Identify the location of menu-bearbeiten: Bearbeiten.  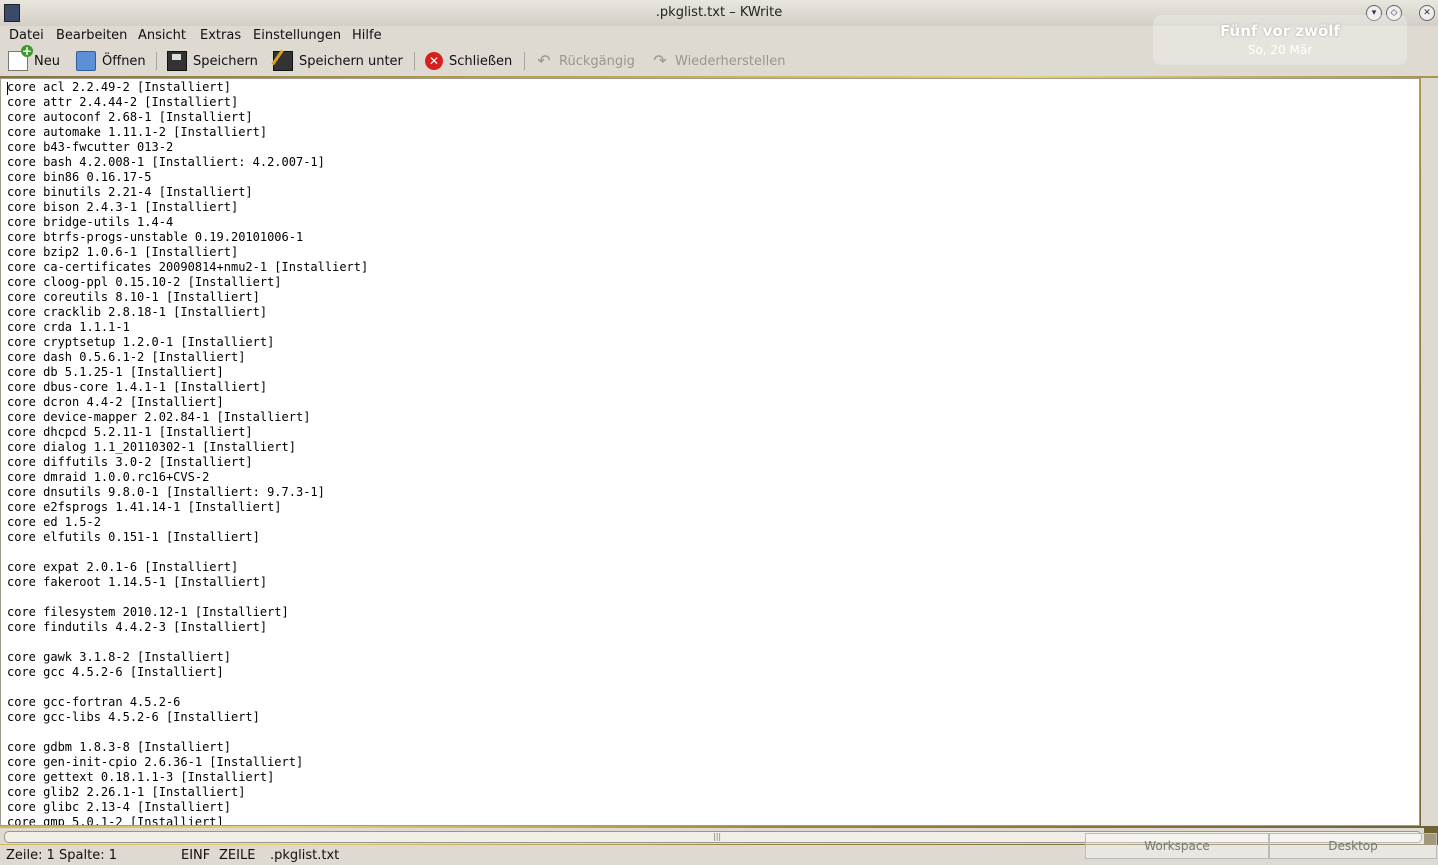
(91, 36).